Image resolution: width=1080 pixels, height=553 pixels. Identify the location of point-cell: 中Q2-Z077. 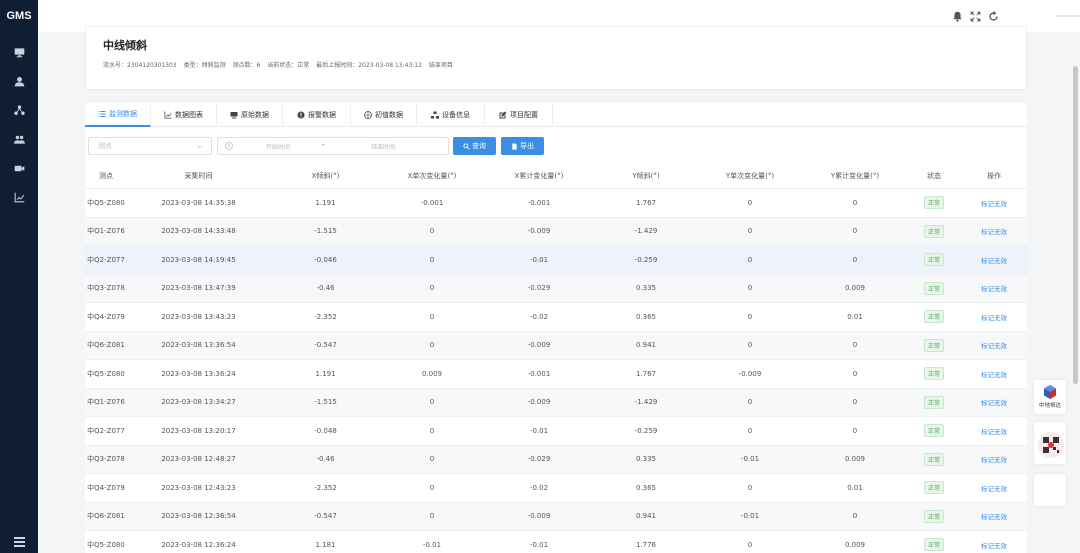
(106, 259).